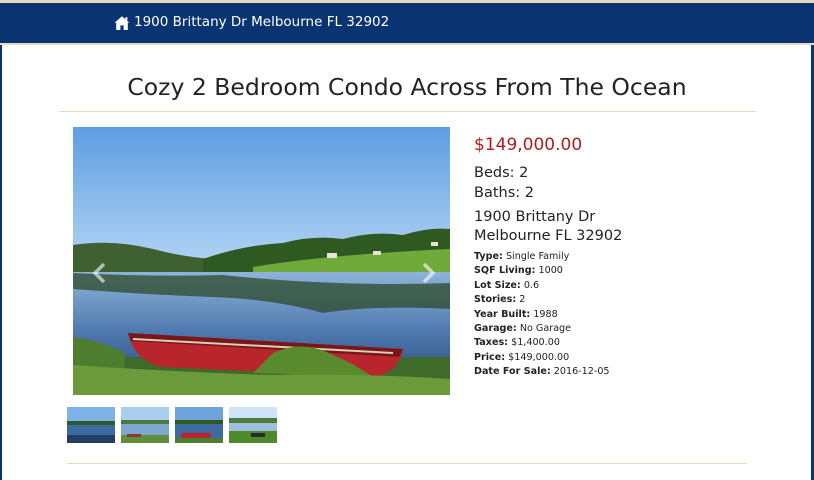 Image resolution: width=814 pixels, height=480 pixels. What do you see at coordinates (407, 463) in the screenshot?
I see `section-divider` at bounding box center [407, 463].